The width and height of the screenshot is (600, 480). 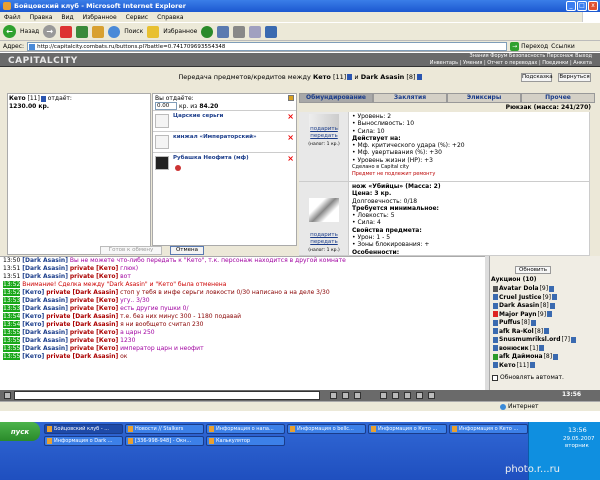 What do you see at coordinates (245, 441) in the screenshot?
I see `taskbar-button: Калькулятор` at bounding box center [245, 441].